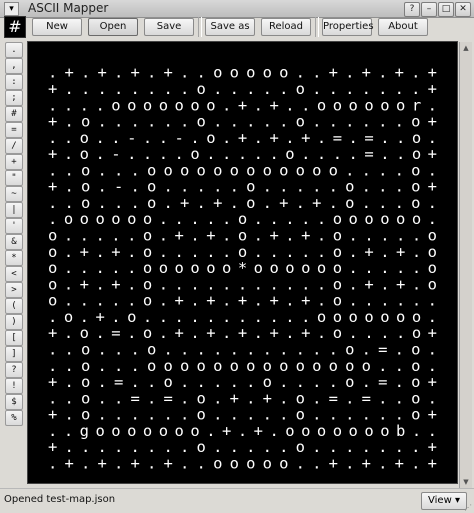  I want to click on palette-button: *, so click(14, 258).